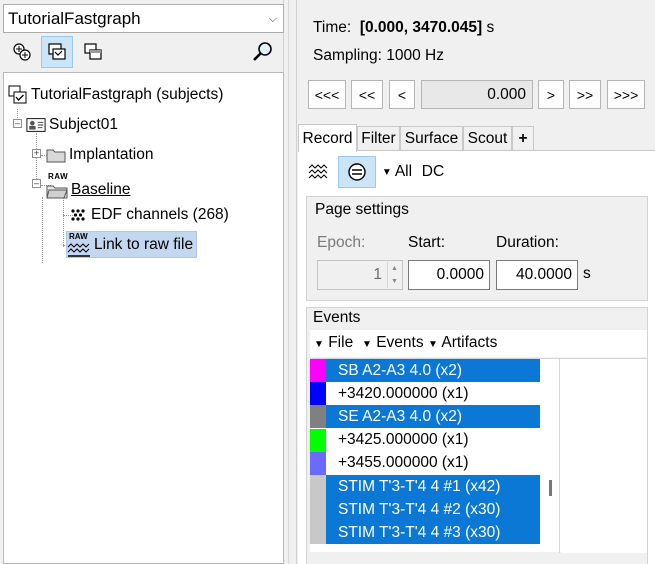 This screenshot has height=564, width=655. Describe the element at coordinates (337, 317) in the screenshot. I see `events-title: Events` at that location.